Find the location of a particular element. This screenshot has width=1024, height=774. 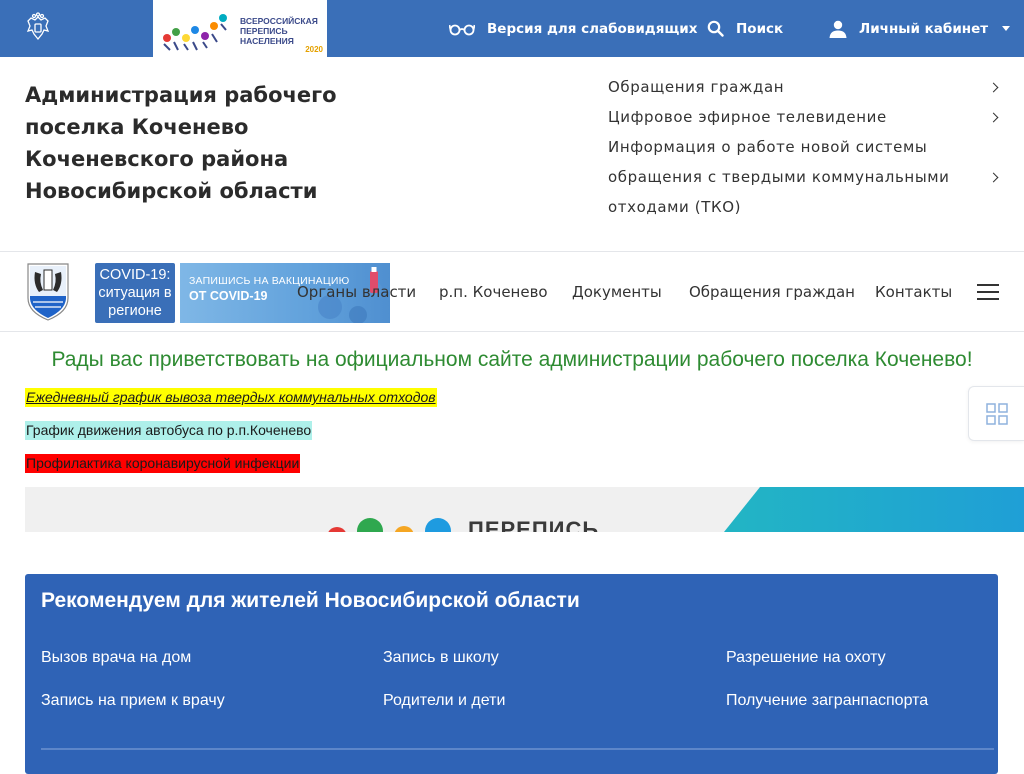

quick-link-appeals: Обращения граждан is located at coordinates (805, 87).